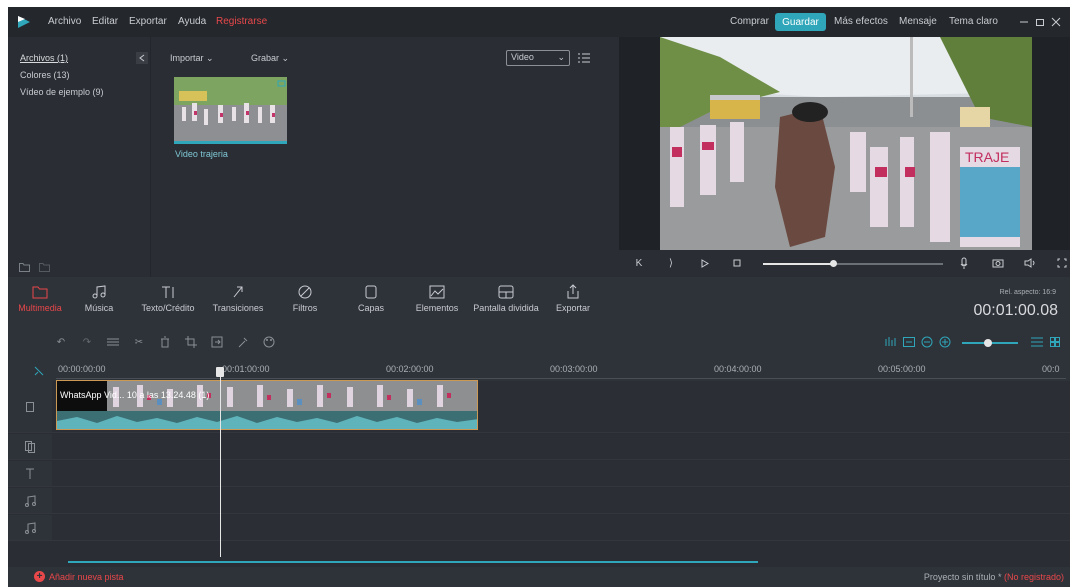  Describe the element at coordinates (148, 21) in the screenshot. I see `menu-exportar: Exportar` at that location.